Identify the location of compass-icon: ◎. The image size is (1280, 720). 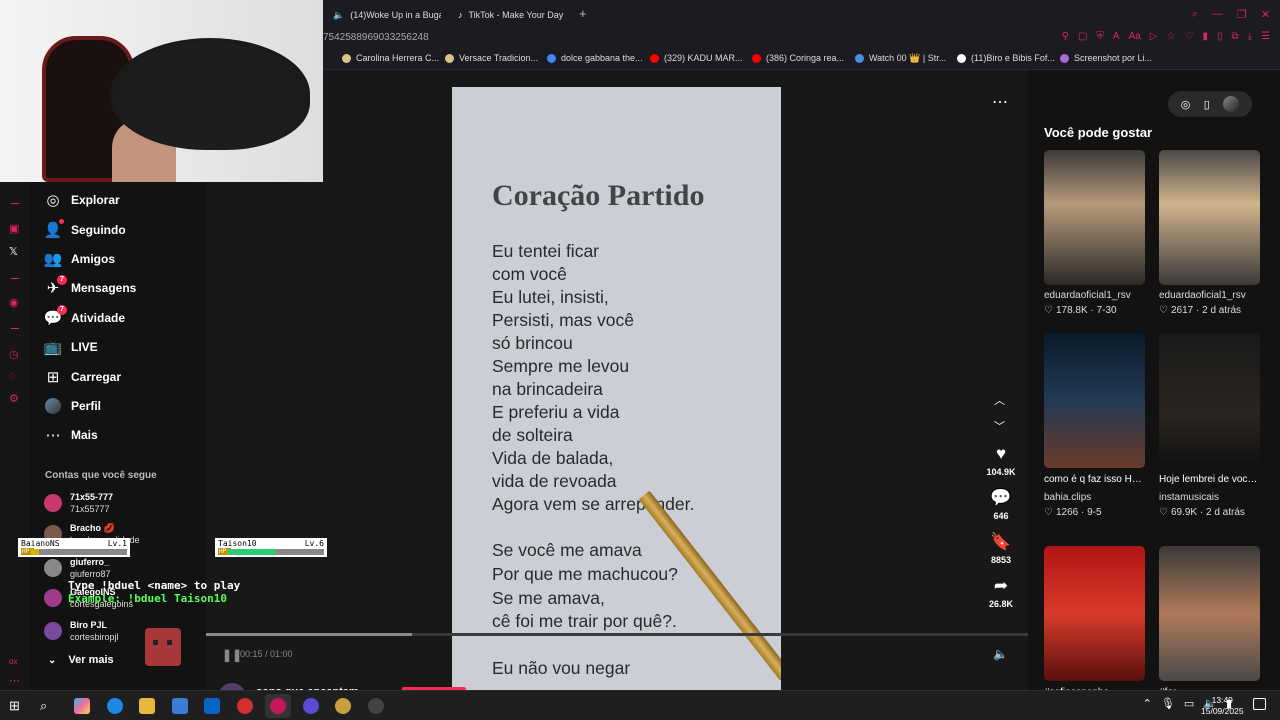
(1186, 104).